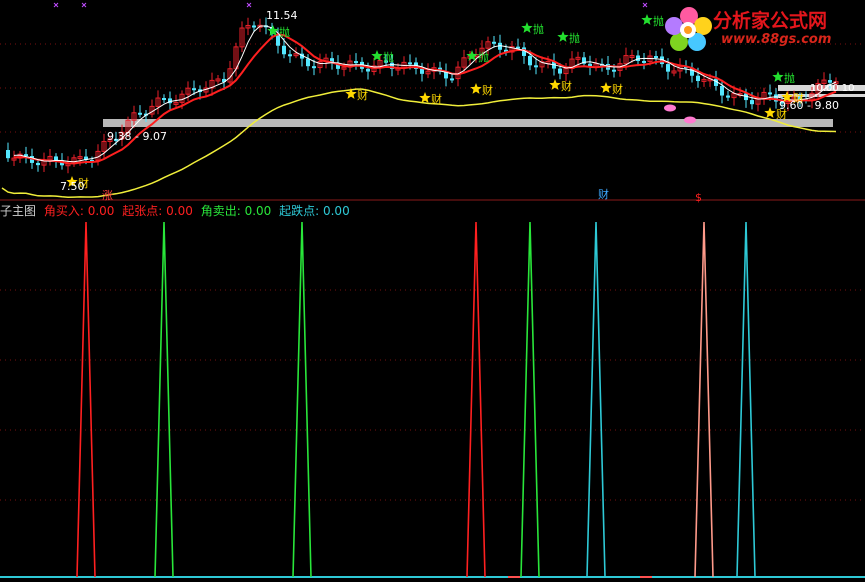 The height and width of the screenshot is (582, 865). I want to click on signal-cai-blue-label: 财, so click(603, 194).